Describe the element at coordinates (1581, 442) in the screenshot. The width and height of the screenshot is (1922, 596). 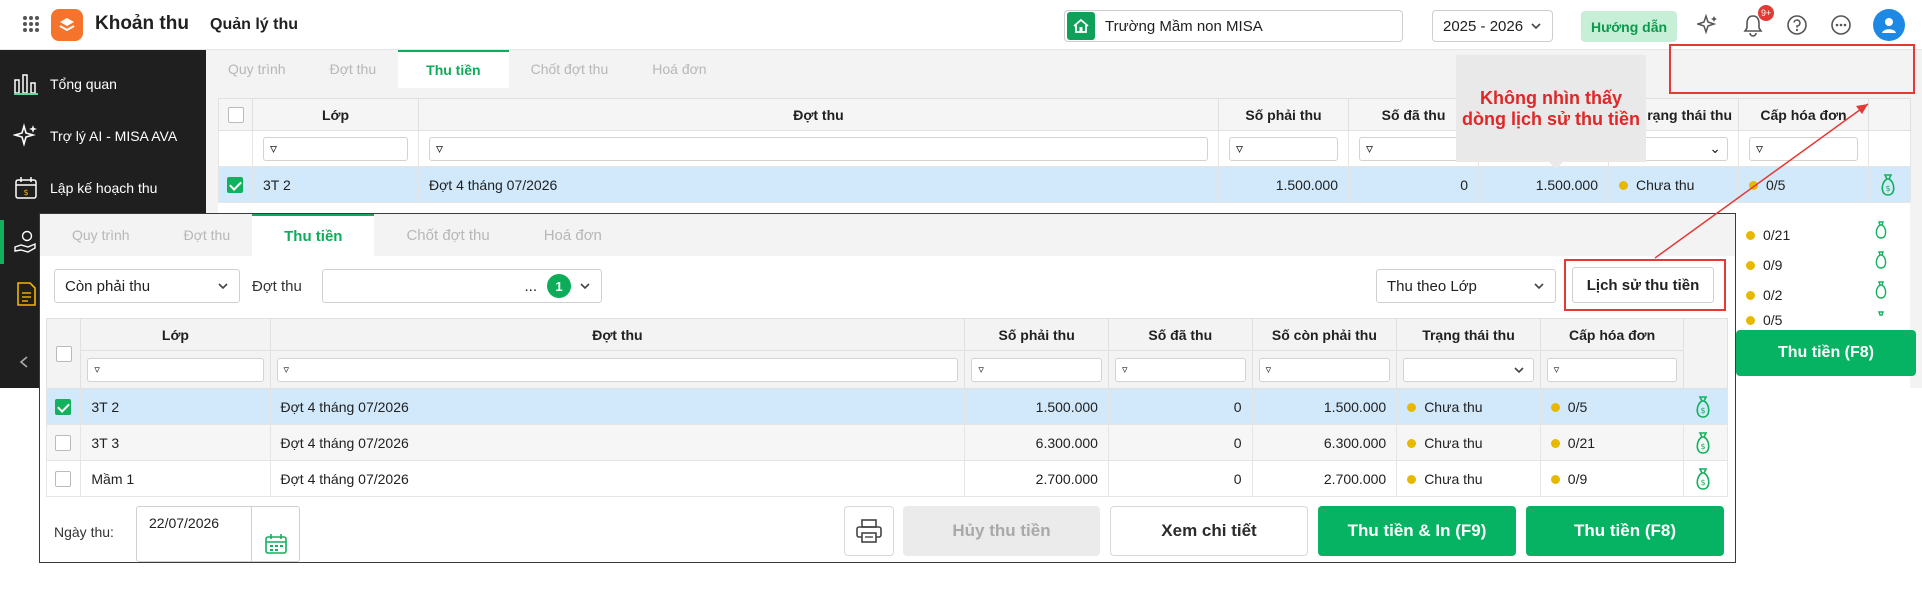
I see `cell-invoice: 0/21` at that location.